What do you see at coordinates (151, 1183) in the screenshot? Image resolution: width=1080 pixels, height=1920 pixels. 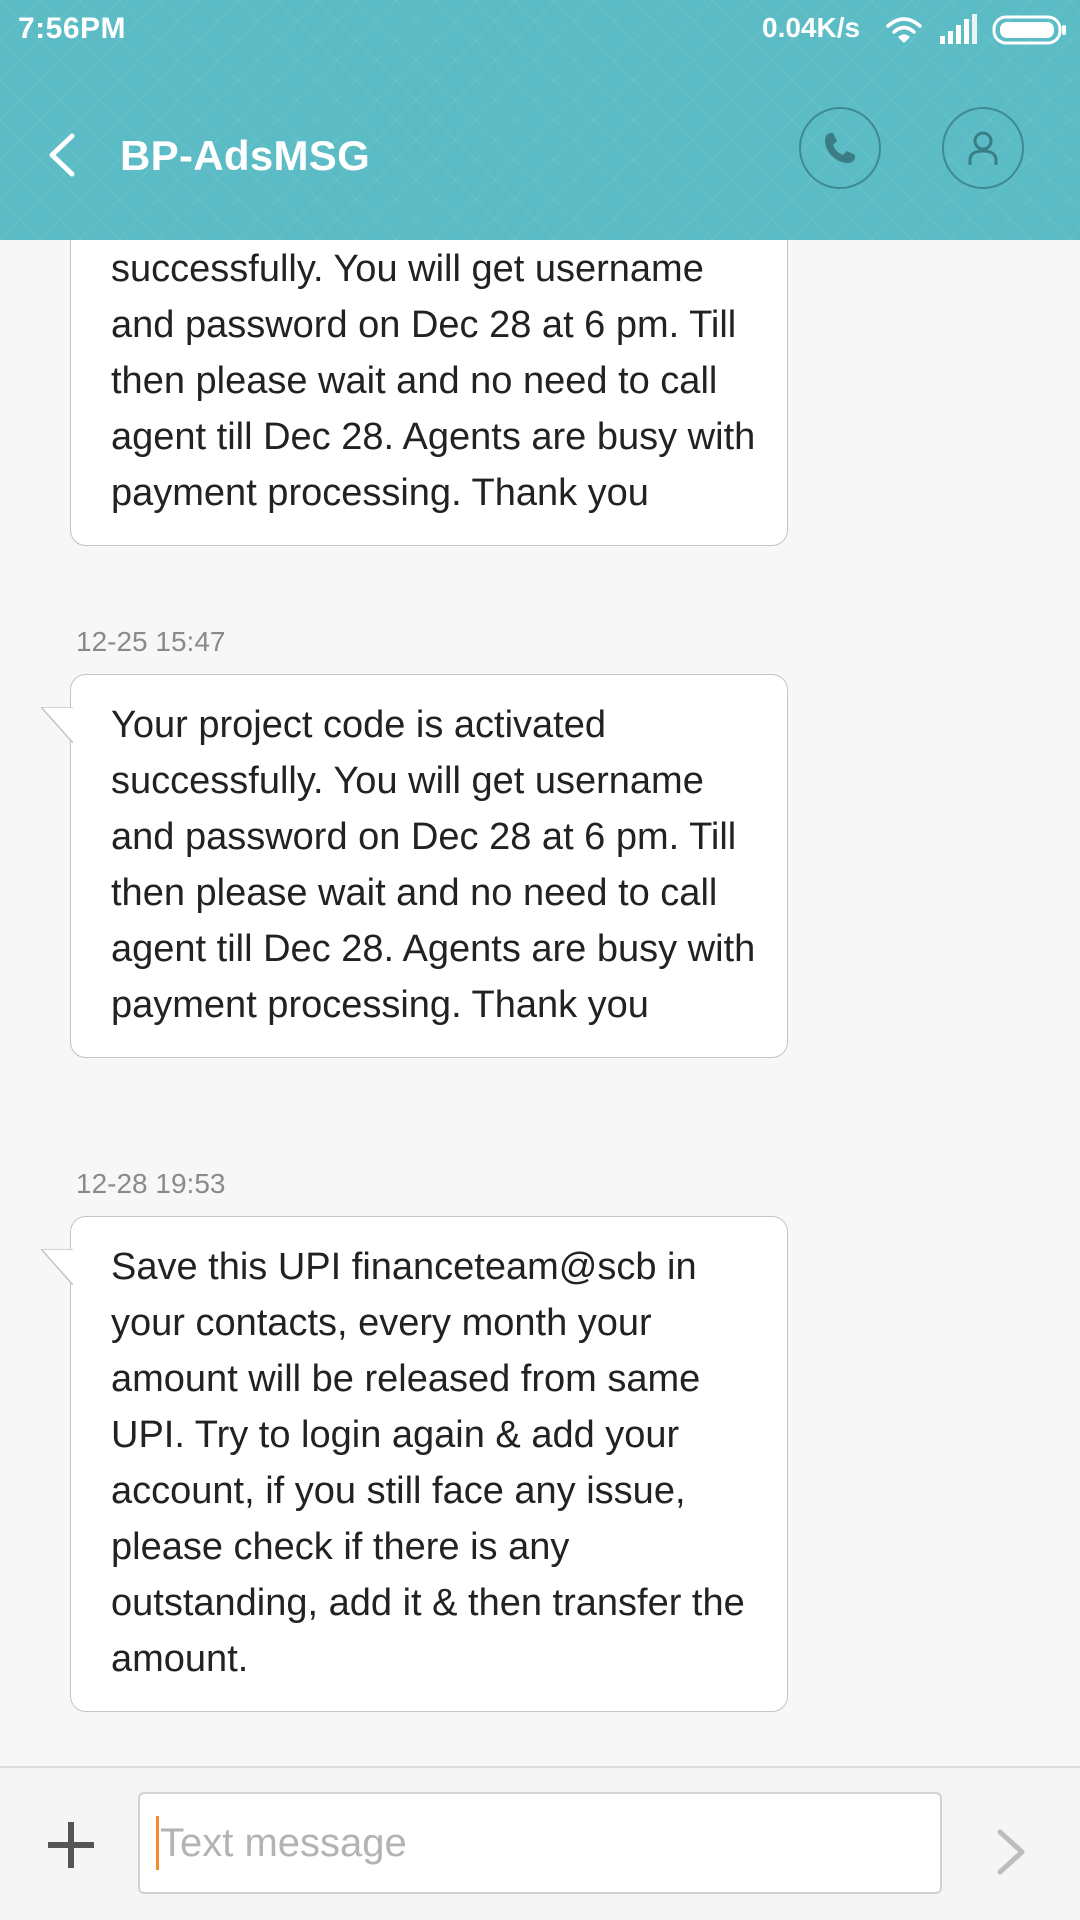 I see `message-timestamp: 12-28 19:53` at bounding box center [151, 1183].